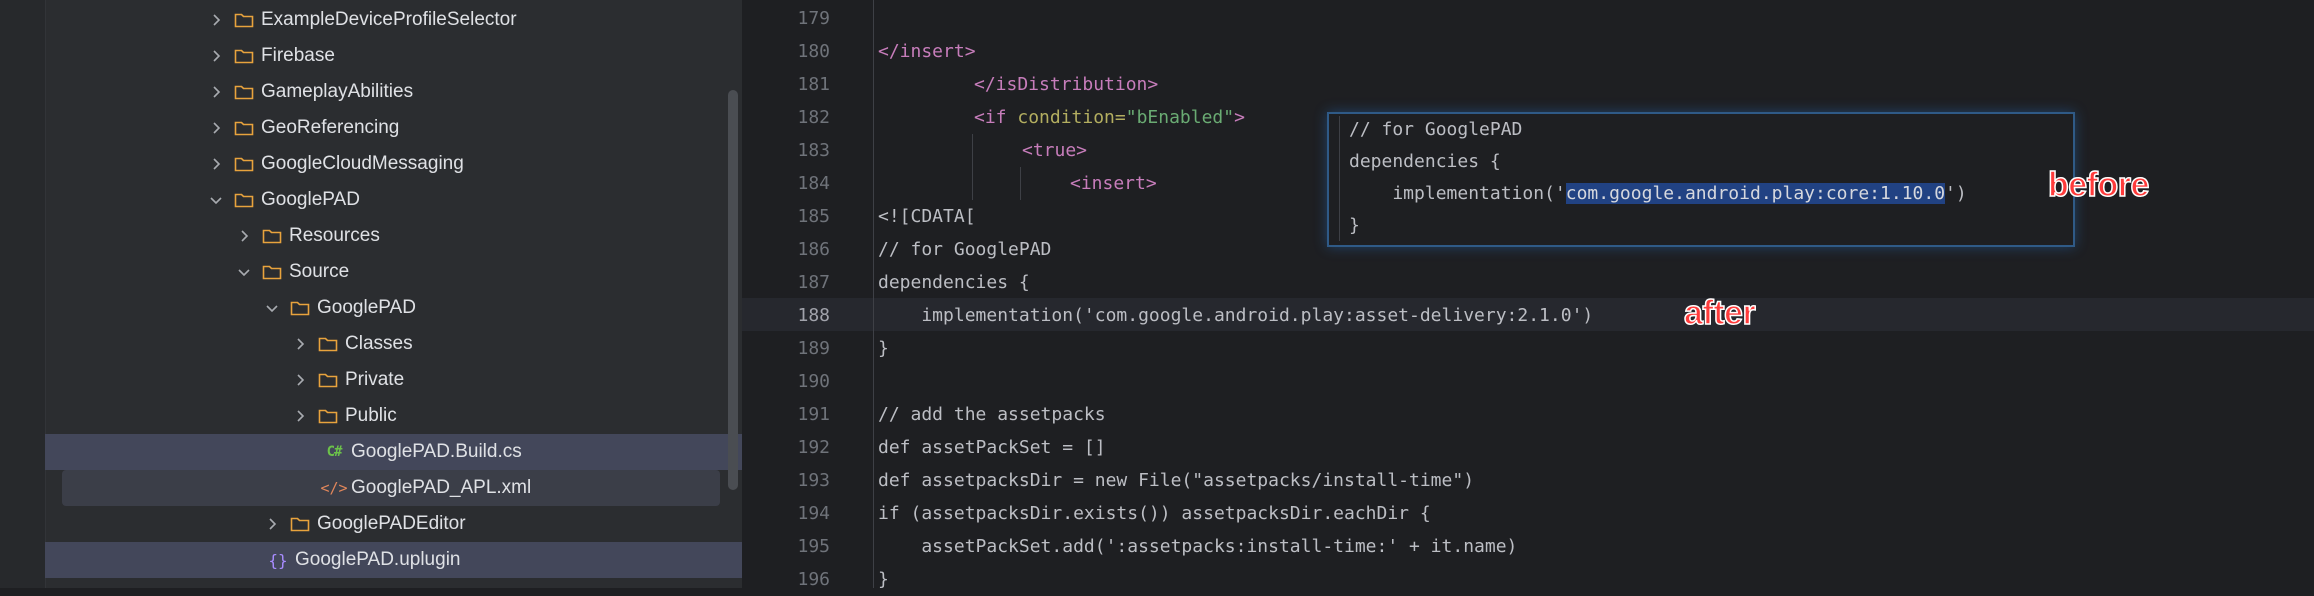 This screenshot has width=2314, height=596. Describe the element at coordinates (23, 294) in the screenshot. I see `tree-gutter` at that location.